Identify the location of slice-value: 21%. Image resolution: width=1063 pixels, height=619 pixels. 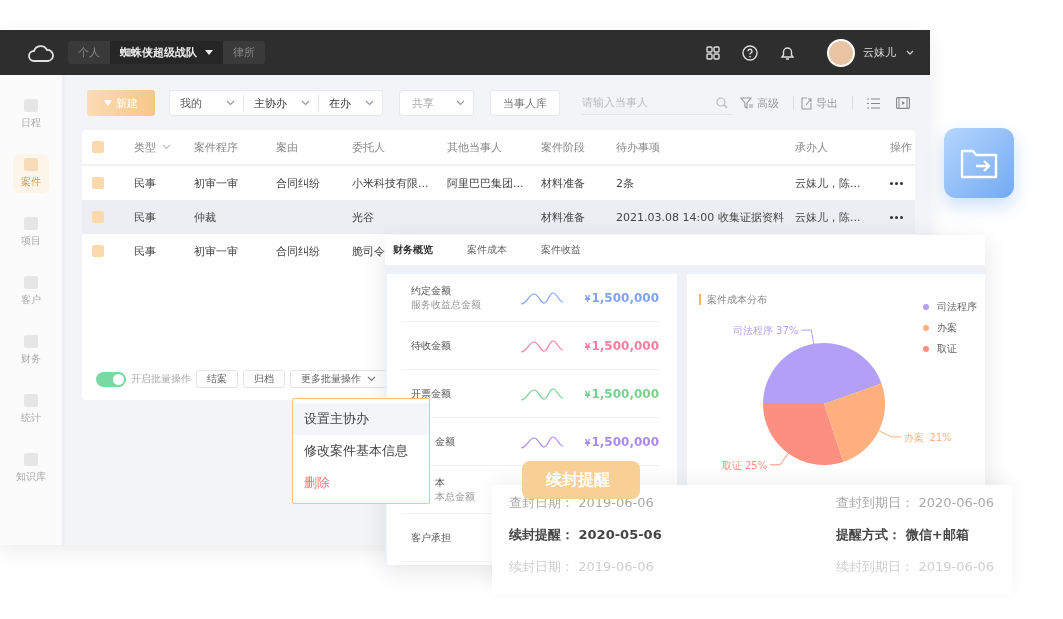
(940, 437).